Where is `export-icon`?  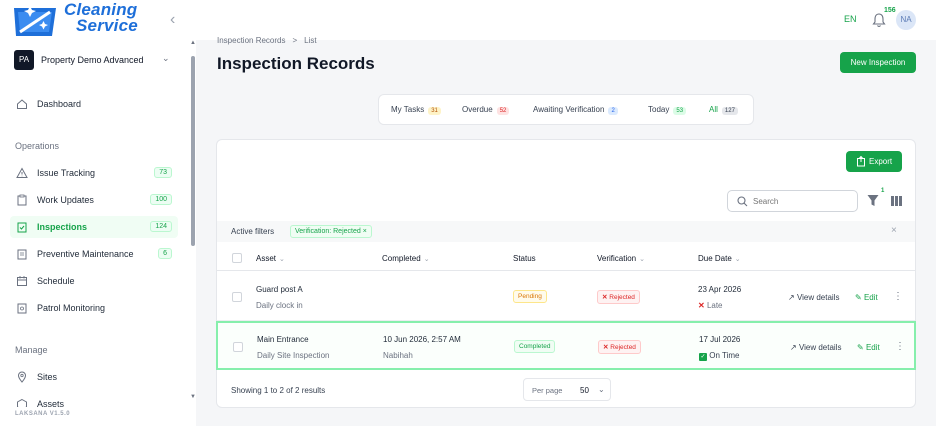 export-icon is located at coordinates (861, 161).